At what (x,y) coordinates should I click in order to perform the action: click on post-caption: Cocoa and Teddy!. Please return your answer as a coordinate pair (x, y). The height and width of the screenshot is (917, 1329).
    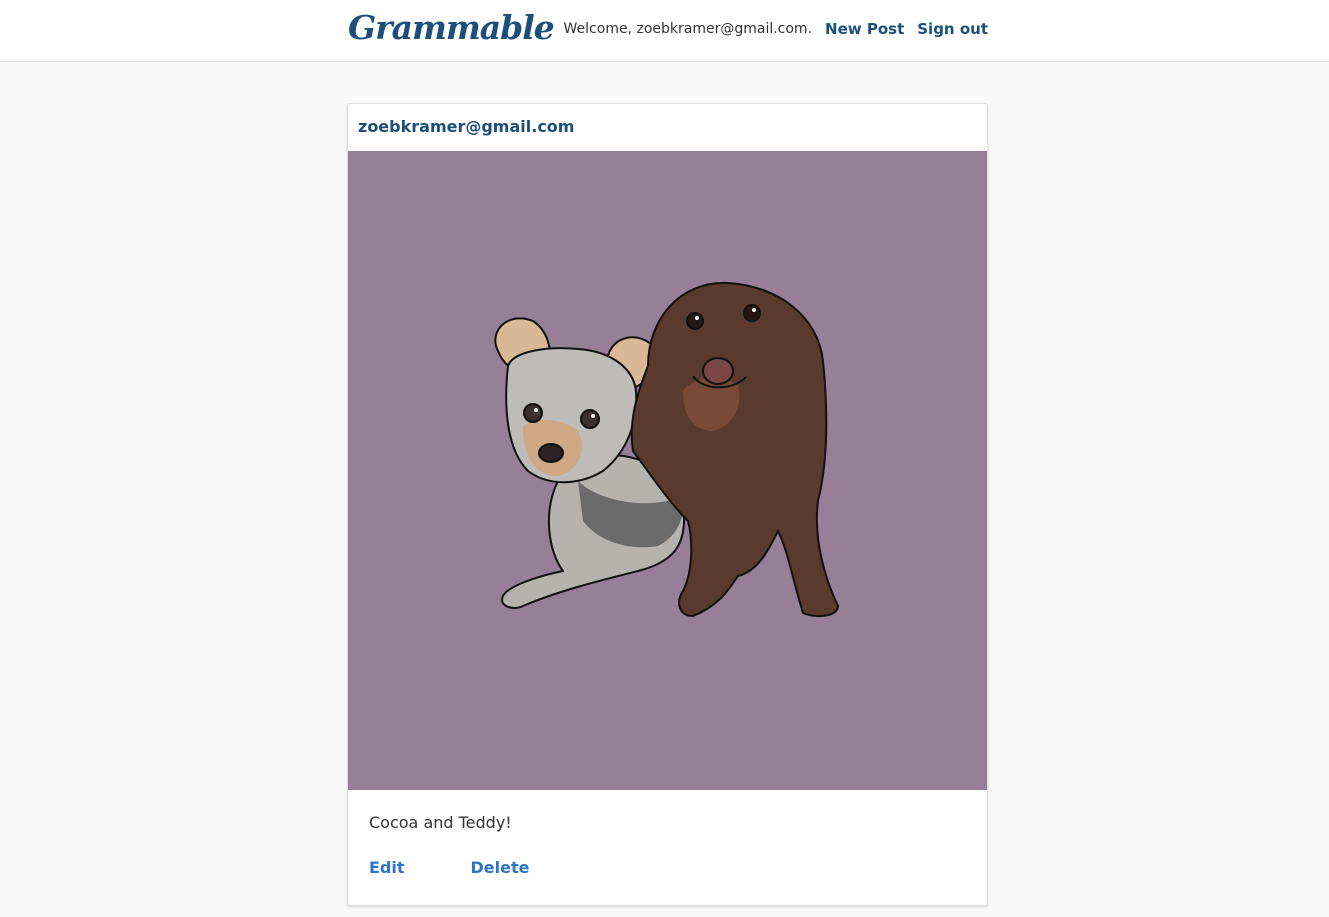
    Looking at the image, I should click on (440, 822).